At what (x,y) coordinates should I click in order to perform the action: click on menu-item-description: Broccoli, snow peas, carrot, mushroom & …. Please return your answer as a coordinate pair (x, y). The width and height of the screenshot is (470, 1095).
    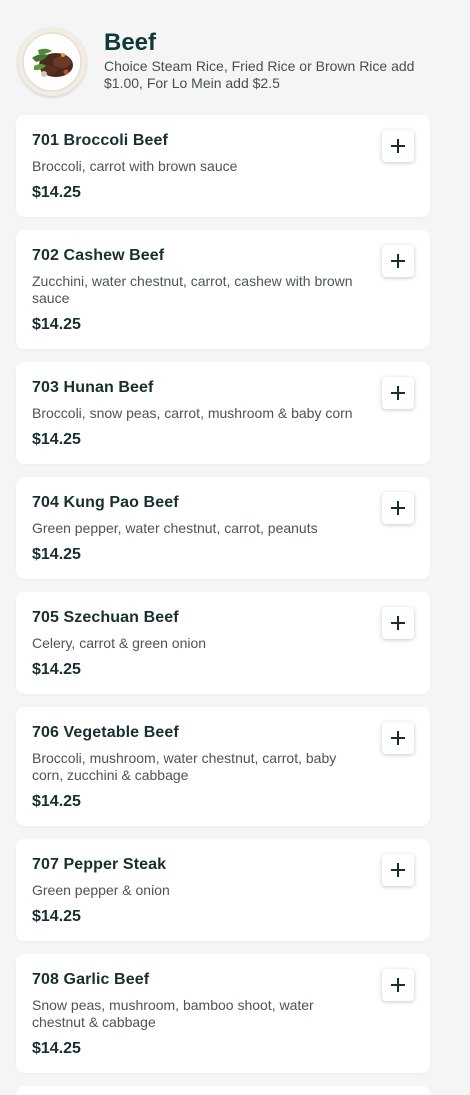
    Looking at the image, I should click on (192, 413).